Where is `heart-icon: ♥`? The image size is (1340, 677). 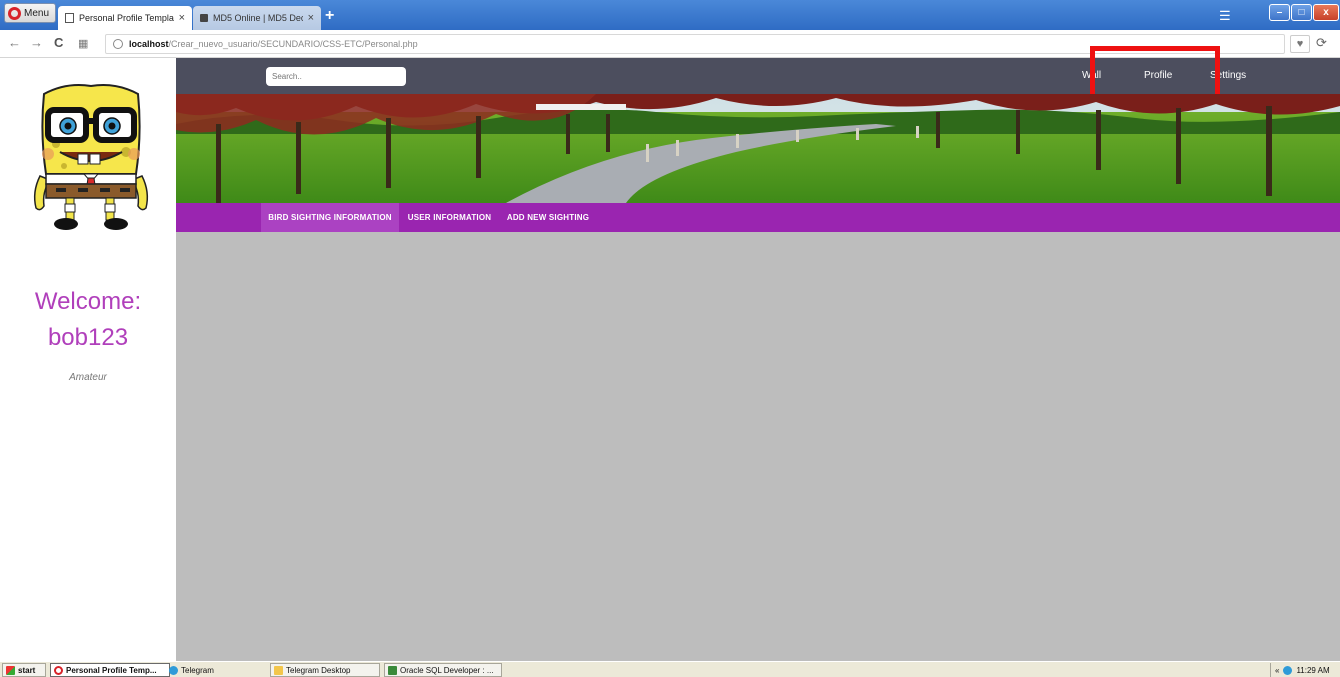 heart-icon: ♥ is located at coordinates (1300, 44).